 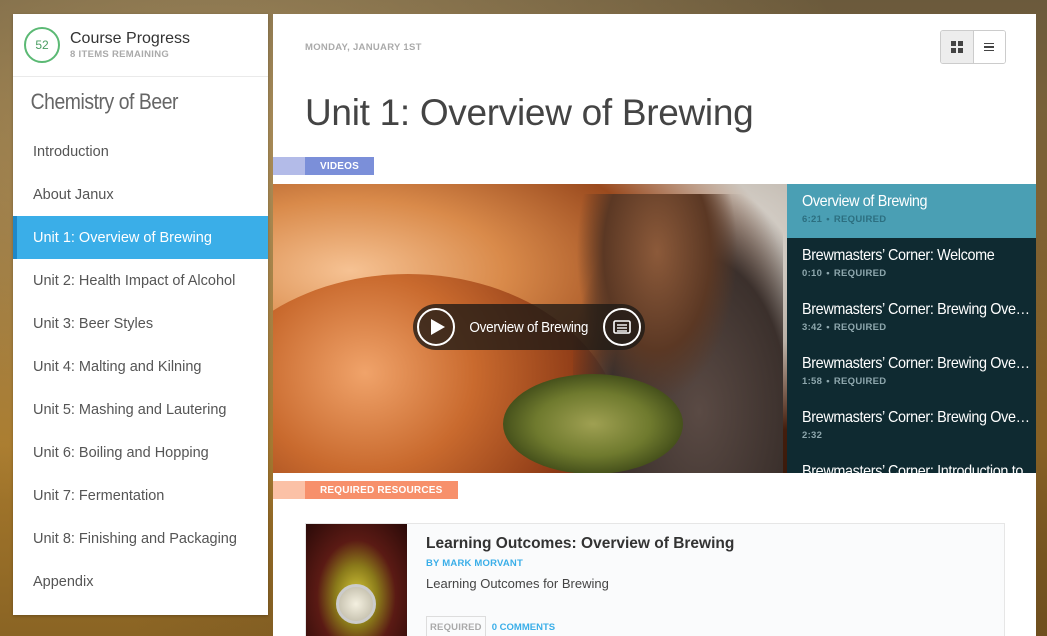 What do you see at coordinates (898, 255) in the screenshot?
I see `playlist-item-title: Brewmasters’ Corner: Welcome` at bounding box center [898, 255].